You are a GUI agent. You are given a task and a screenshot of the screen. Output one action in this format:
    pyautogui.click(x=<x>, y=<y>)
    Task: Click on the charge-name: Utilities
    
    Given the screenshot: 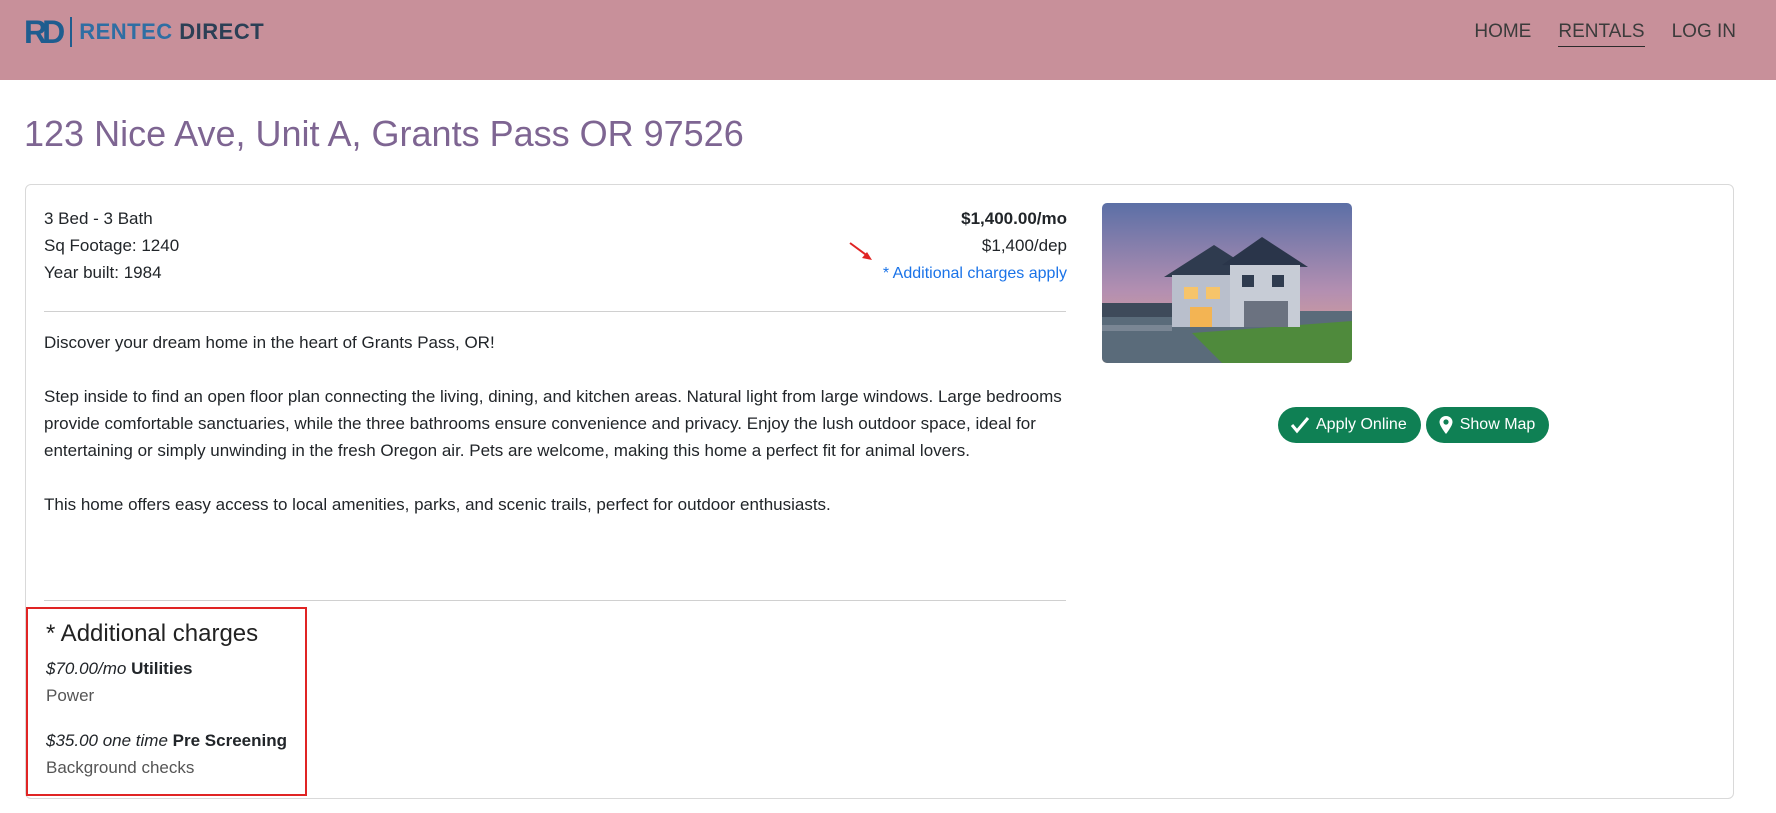 What is the action you would take?
    pyautogui.click(x=162, y=668)
    